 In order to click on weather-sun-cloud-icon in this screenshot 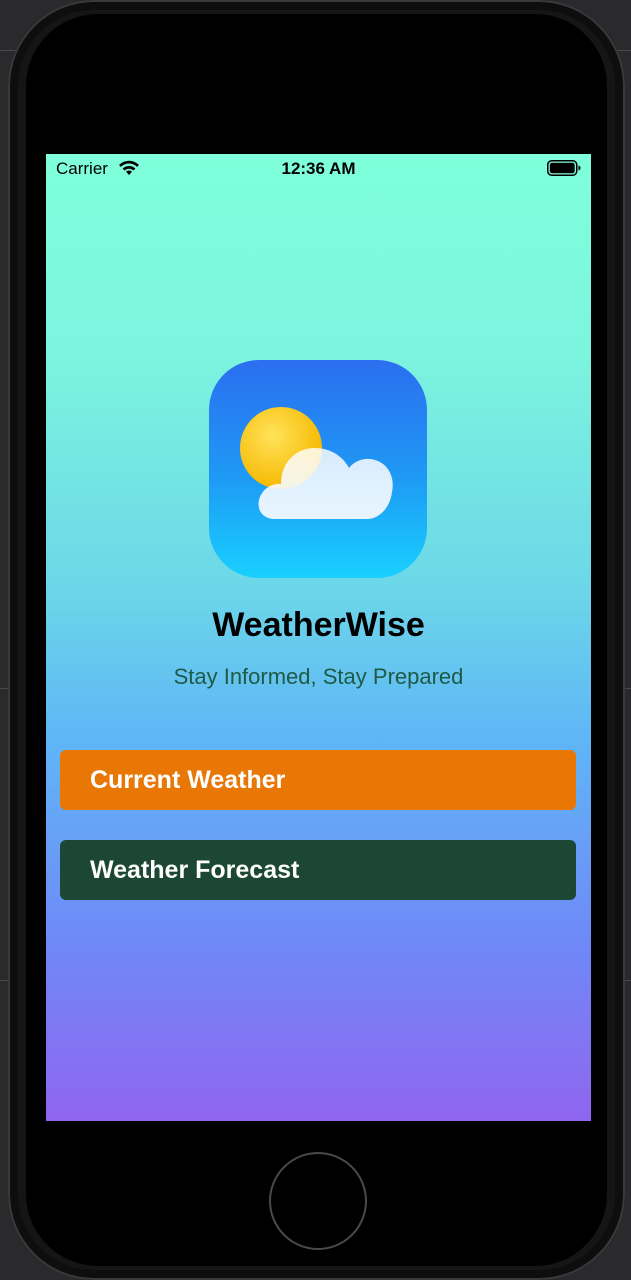, I will do `click(318, 469)`.